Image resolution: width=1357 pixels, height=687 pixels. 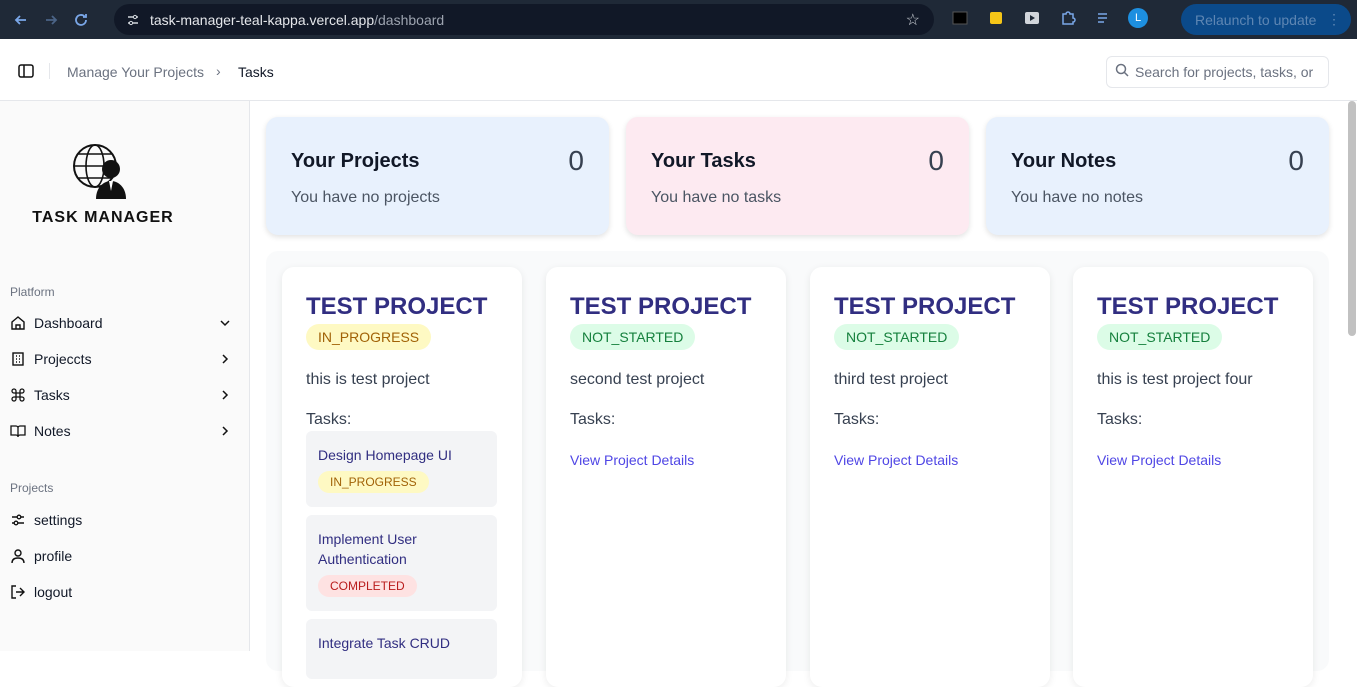 What do you see at coordinates (53, 592) in the screenshot?
I see `sidebar-item-label: logout` at bounding box center [53, 592].